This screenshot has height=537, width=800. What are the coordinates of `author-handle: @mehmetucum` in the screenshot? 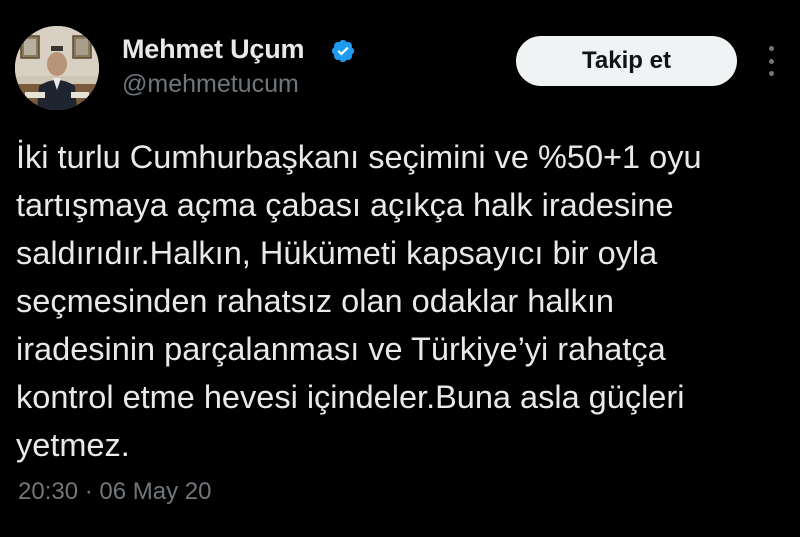 It's located at (210, 84).